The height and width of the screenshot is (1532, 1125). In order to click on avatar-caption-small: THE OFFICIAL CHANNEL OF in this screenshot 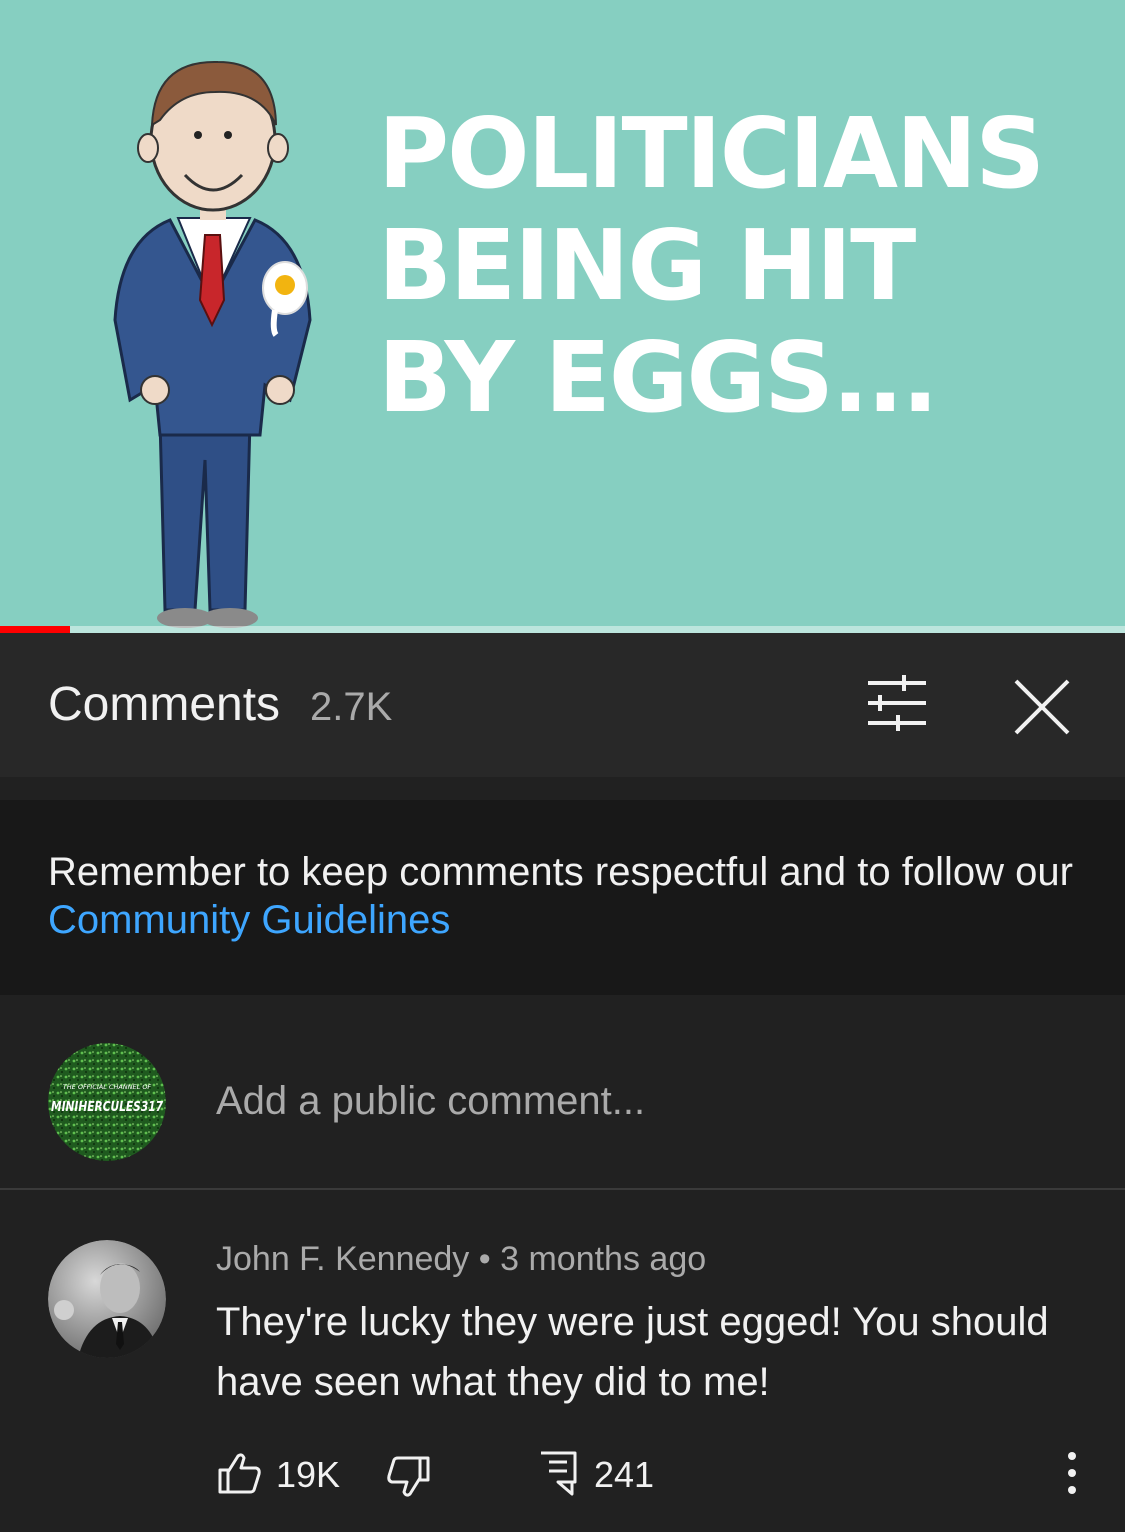, I will do `click(107, 1087)`.